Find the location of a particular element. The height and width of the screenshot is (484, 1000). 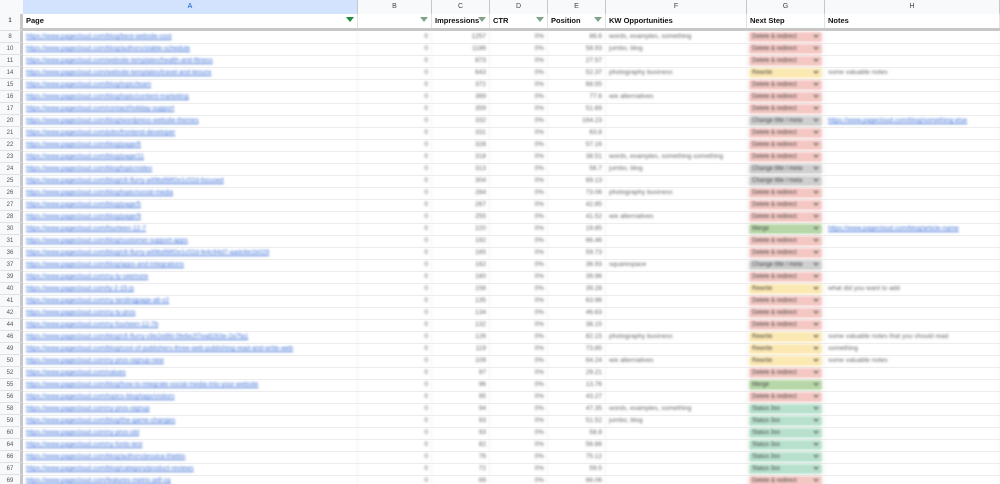

impressions-cell: 372 is located at coordinates (461, 85).